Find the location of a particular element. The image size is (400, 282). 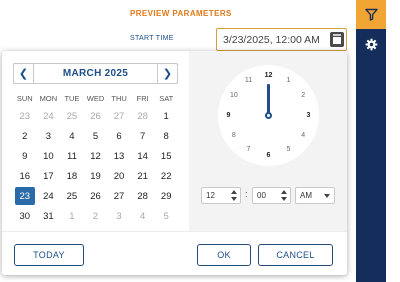

day-cell: 2 is located at coordinates (25, 136).